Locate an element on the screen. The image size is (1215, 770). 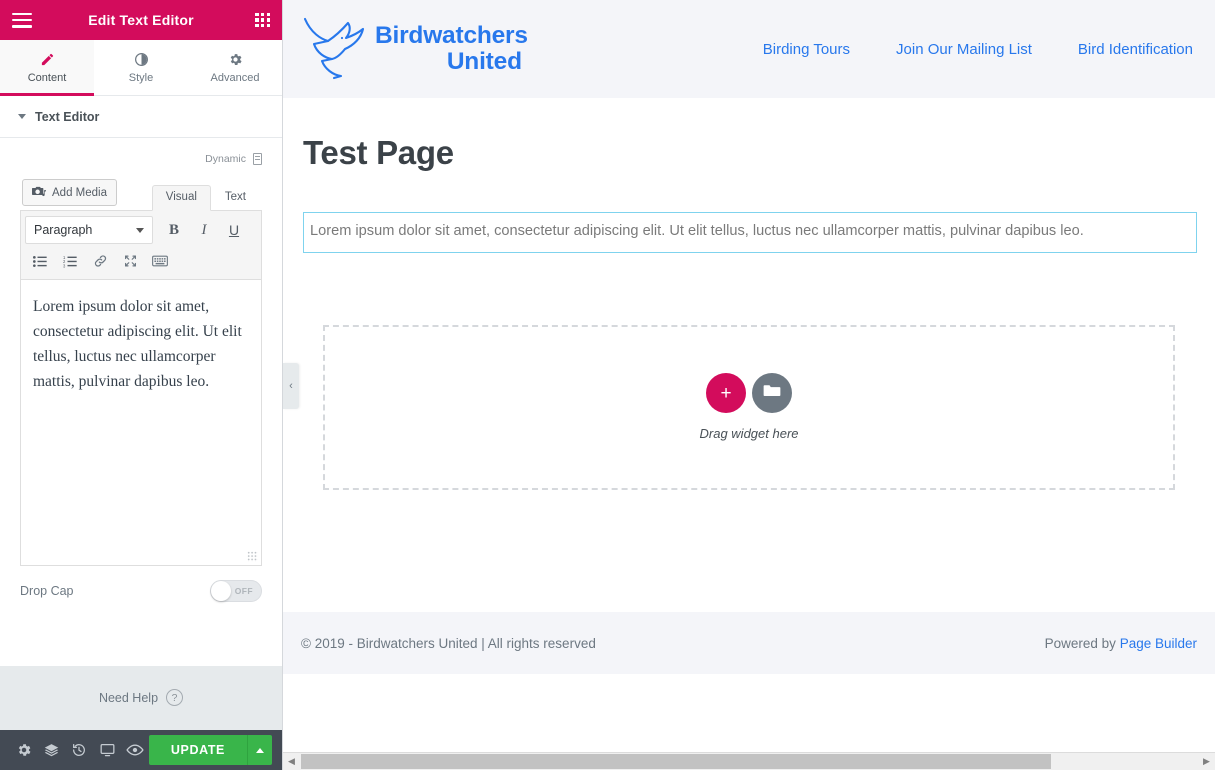
update-button: UPDATE is located at coordinates (197, 750).